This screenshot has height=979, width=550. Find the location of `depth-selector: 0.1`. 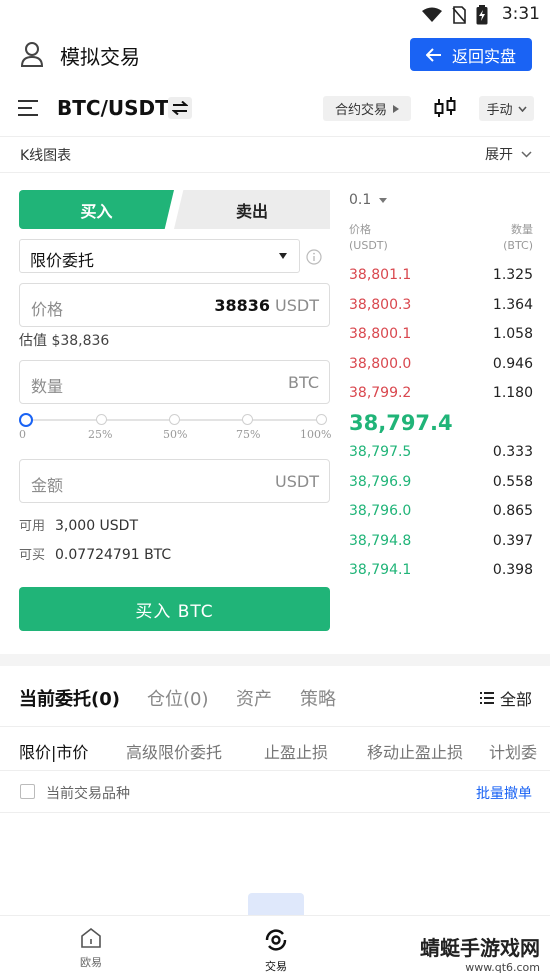

depth-selector: 0.1 is located at coordinates (368, 200).